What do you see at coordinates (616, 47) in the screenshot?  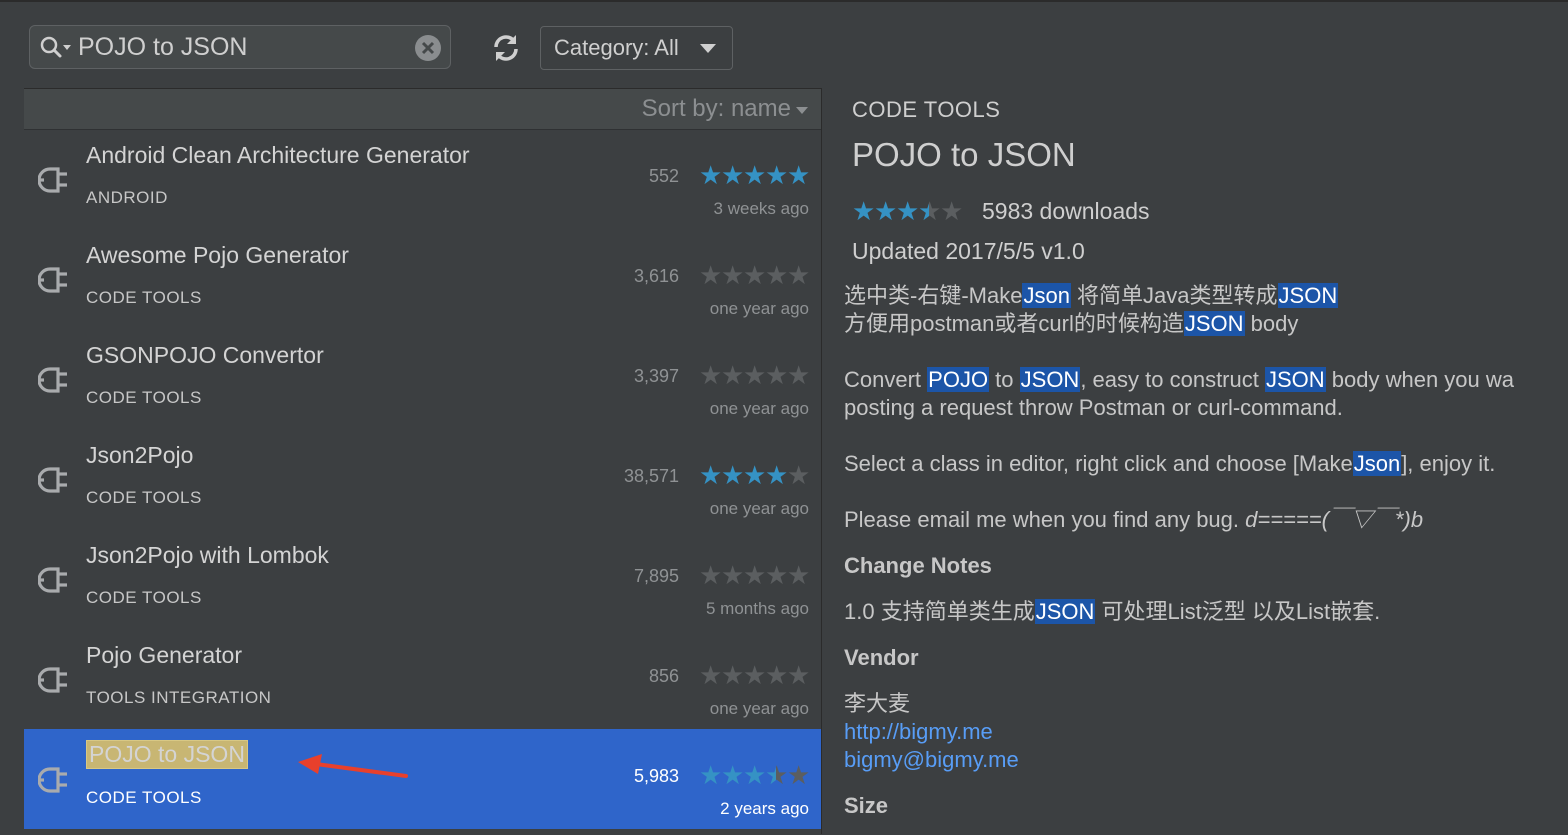 I see `category-dropdown-label: Category: All` at bounding box center [616, 47].